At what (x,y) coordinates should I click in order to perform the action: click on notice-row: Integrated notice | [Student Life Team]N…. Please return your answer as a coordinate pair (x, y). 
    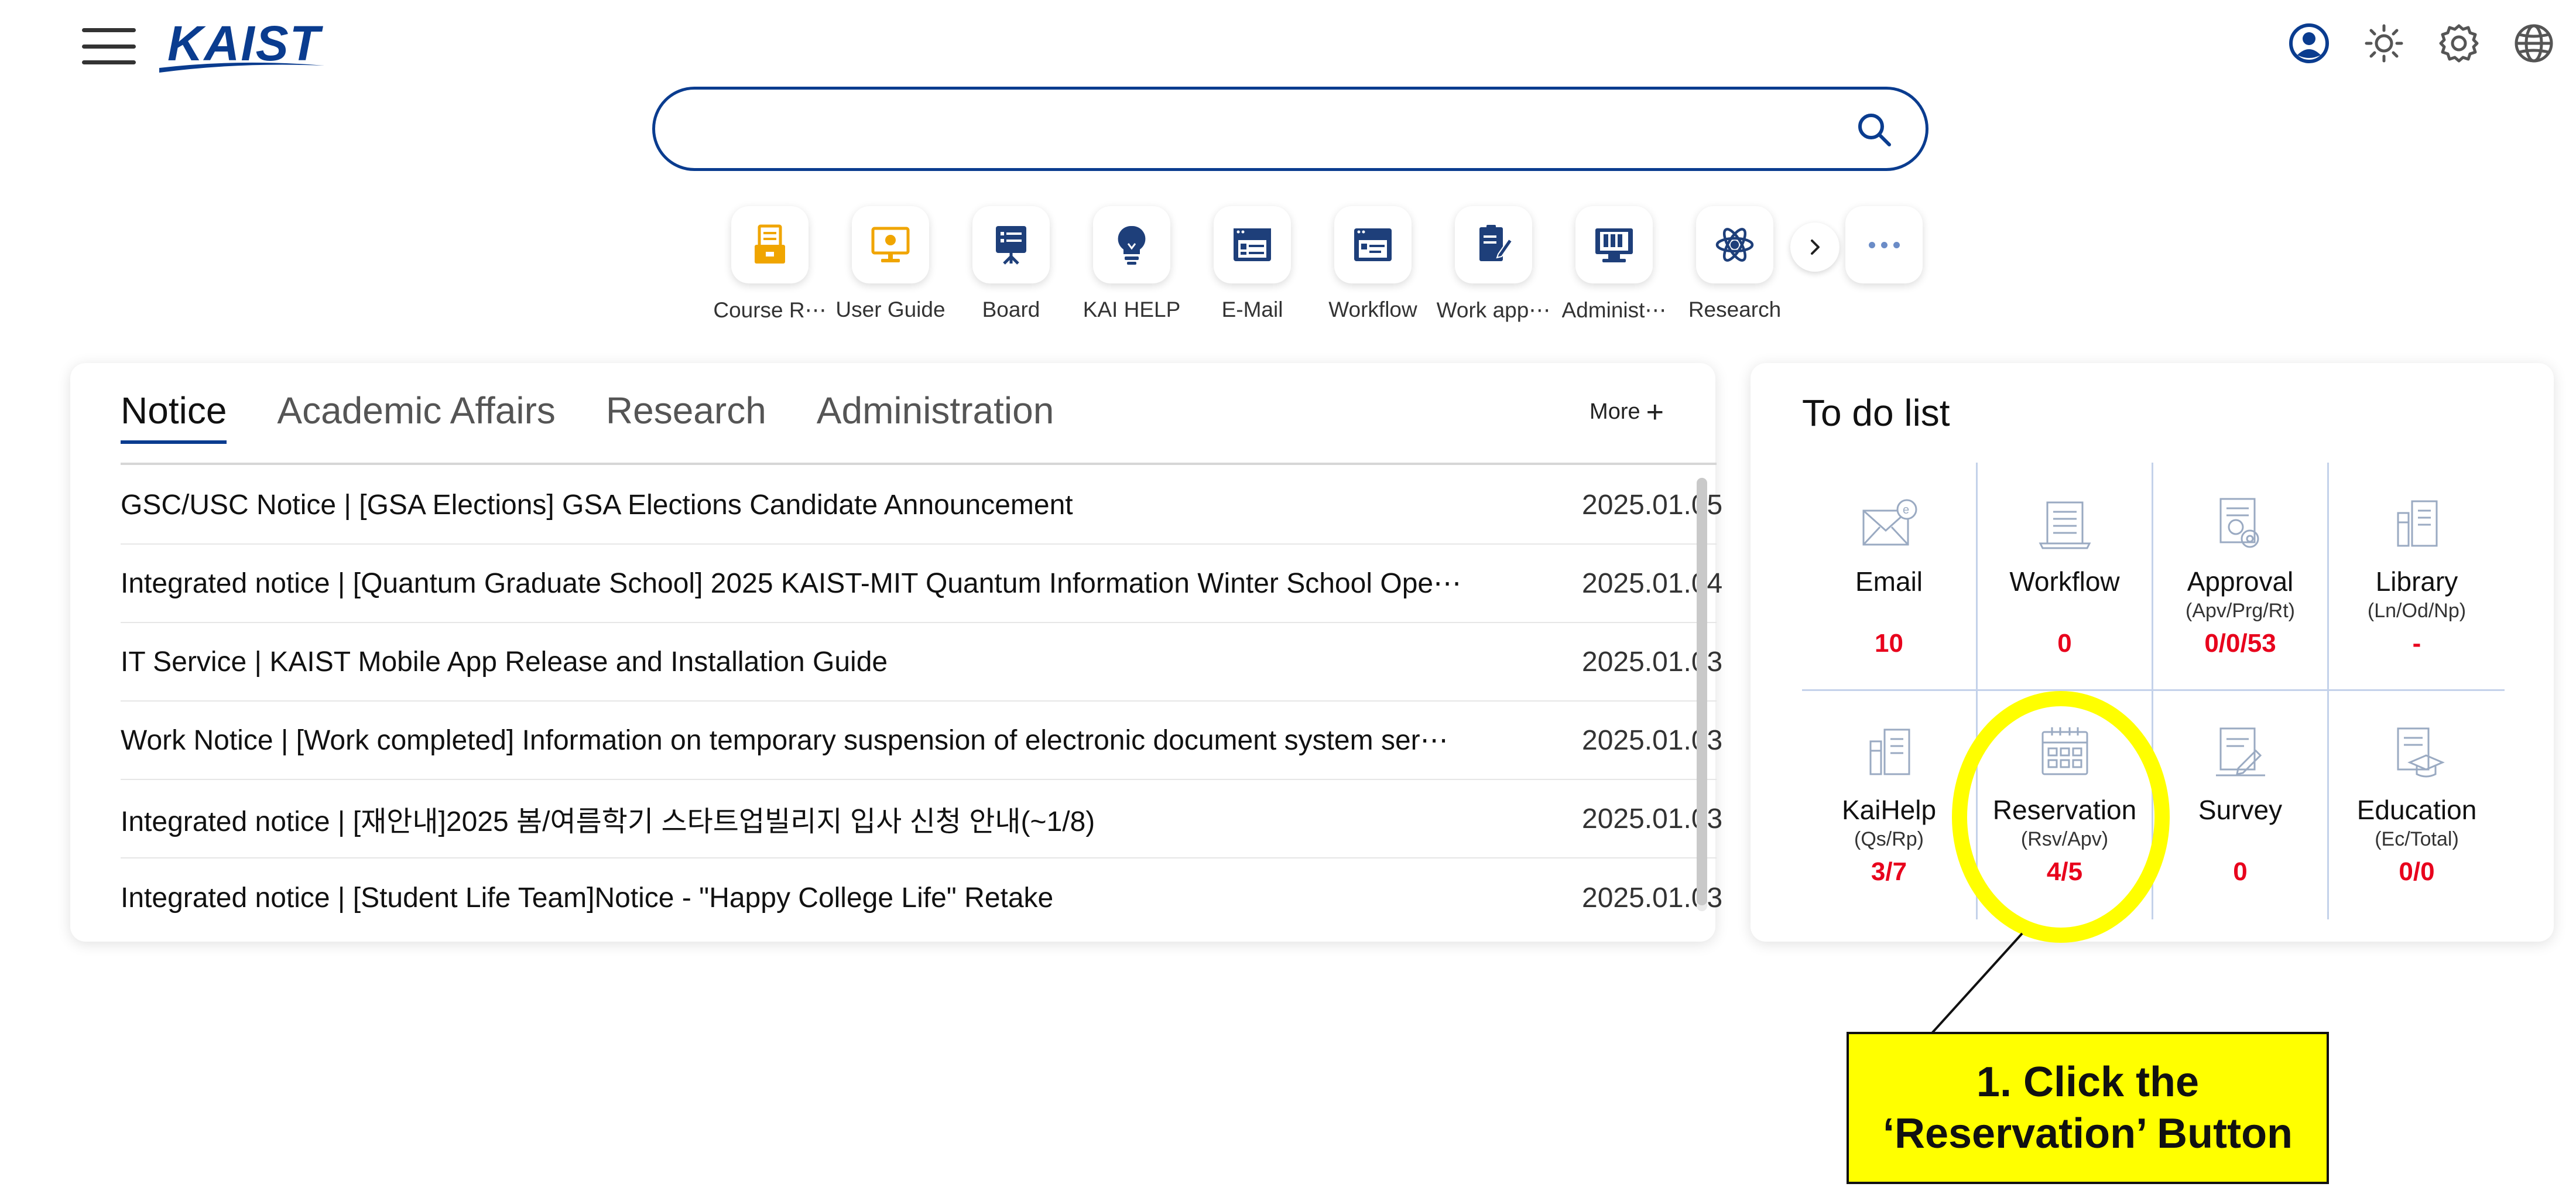
    Looking at the image, I should click on (921, 897).